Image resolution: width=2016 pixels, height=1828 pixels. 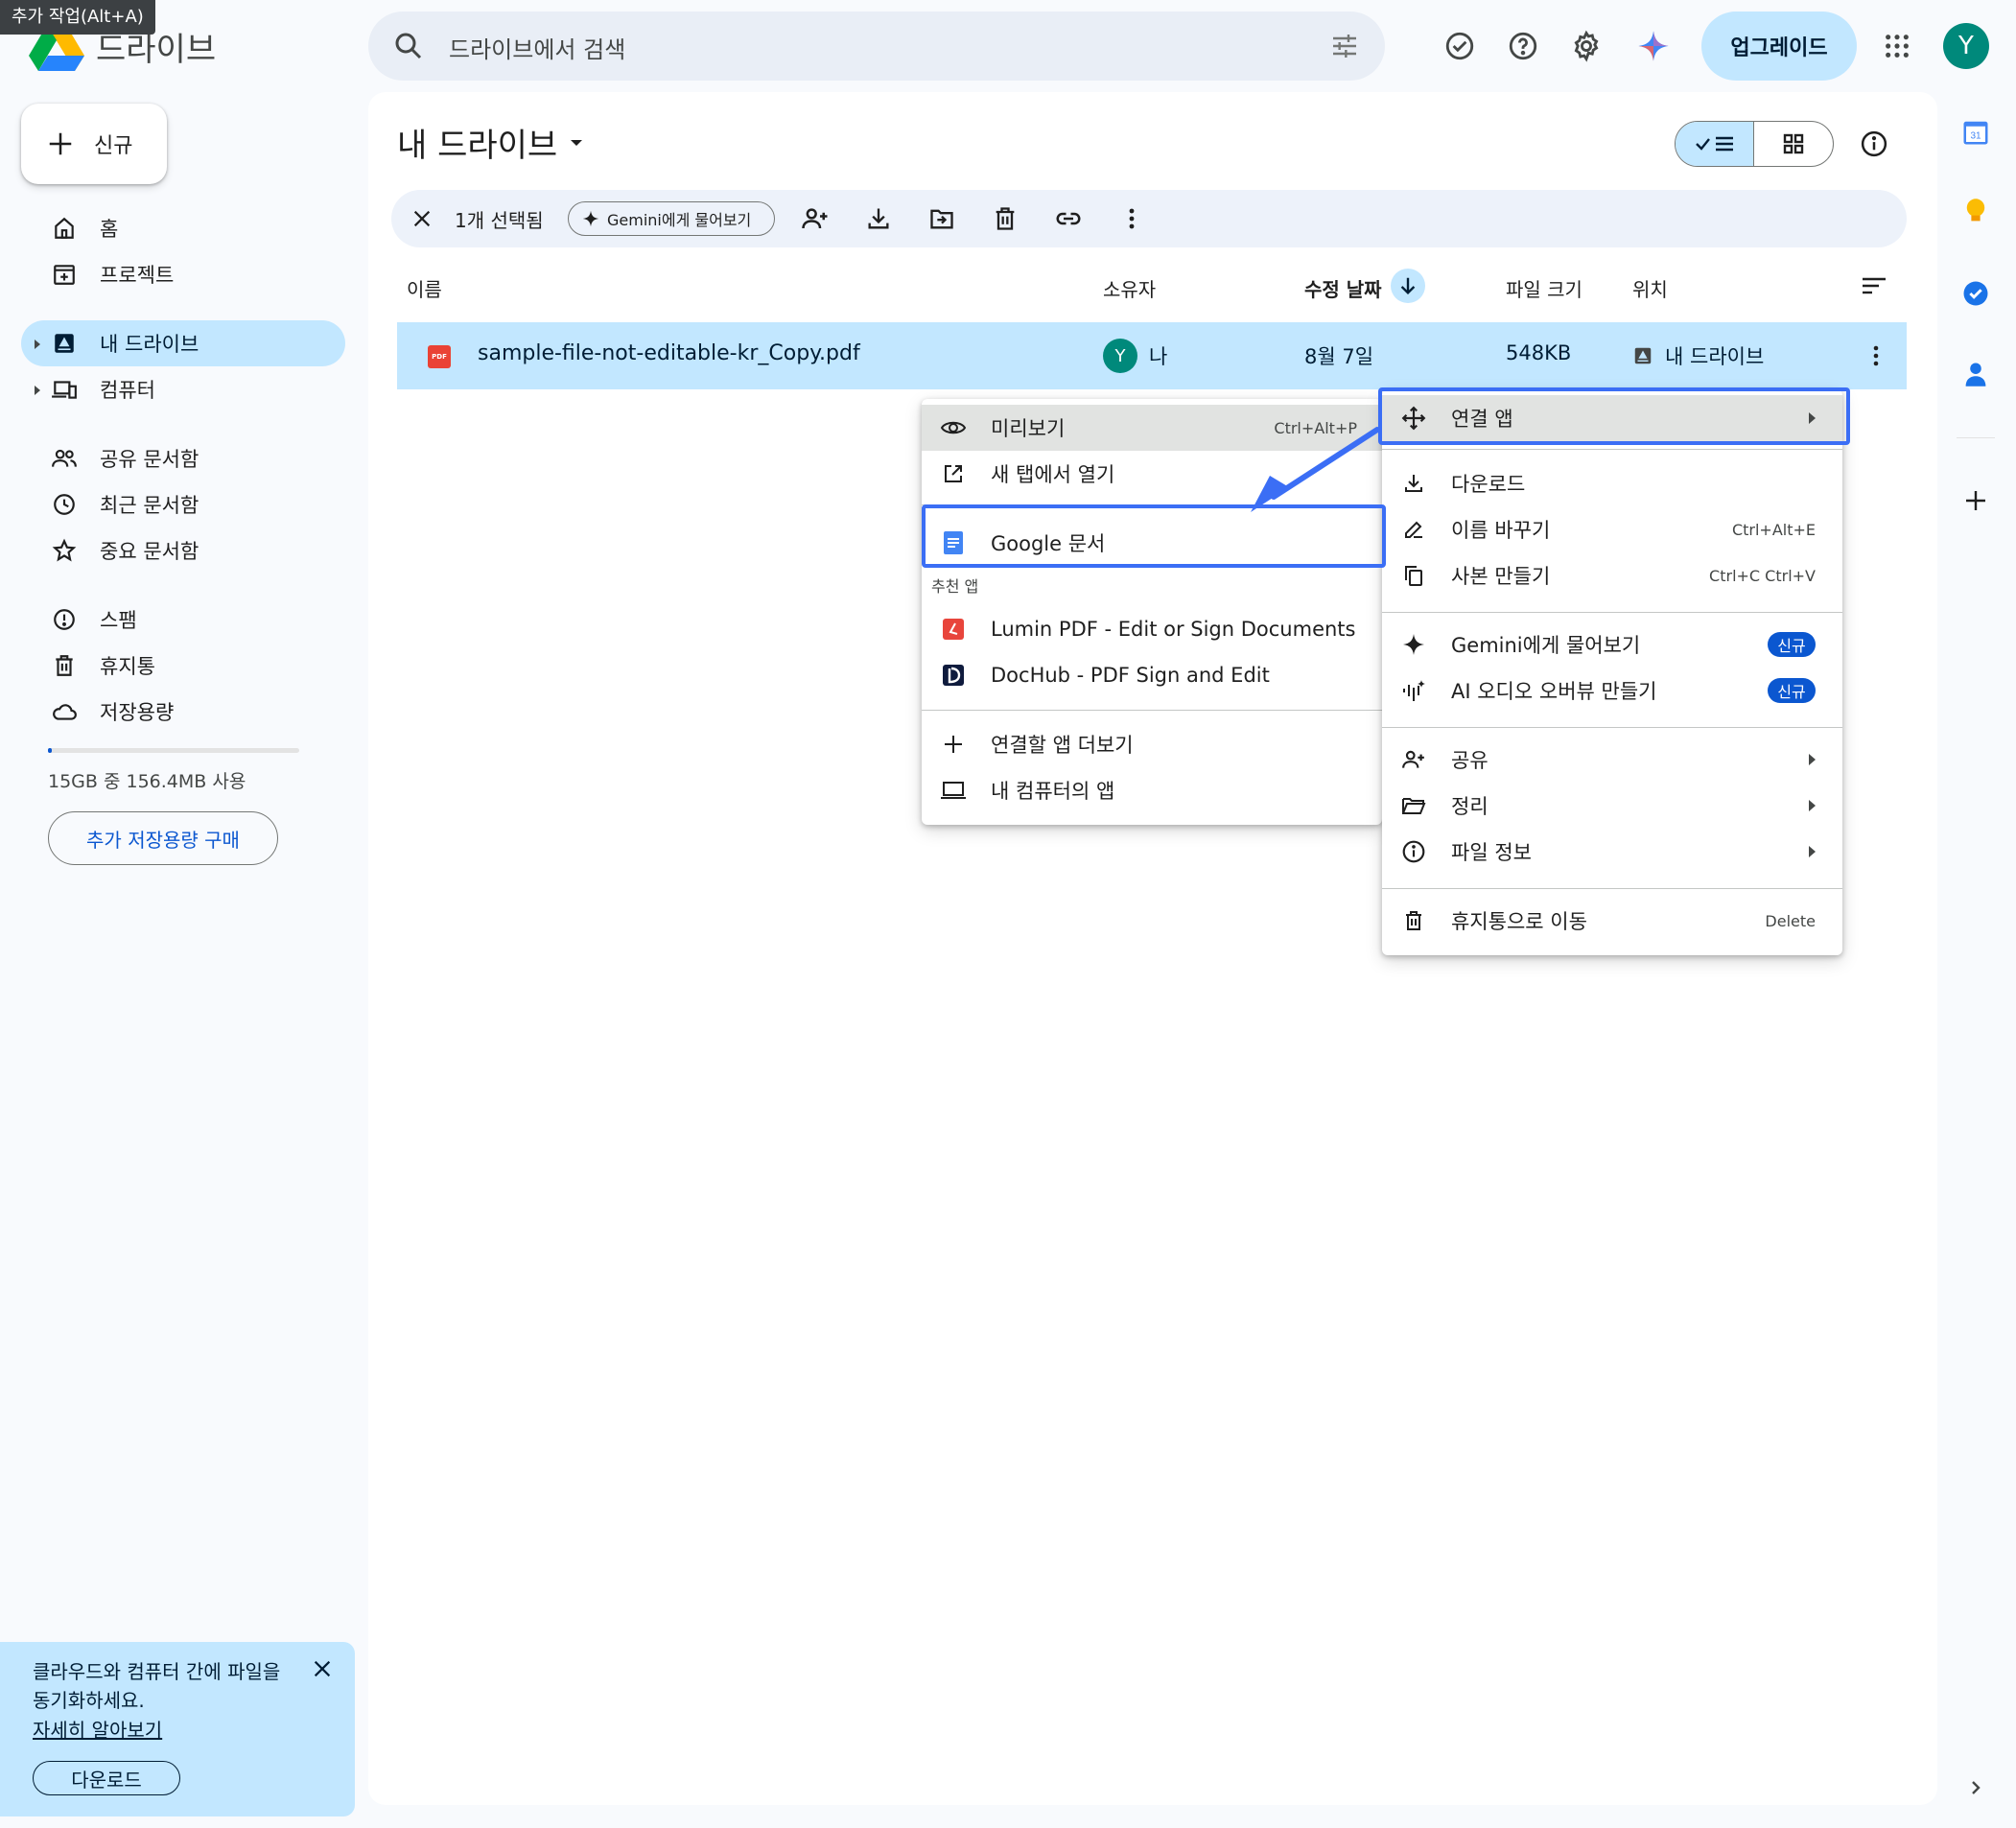 What do you see at coordinates (98, 1729) in the screenshot?
I see `learn-more-link: 자세히 알아보기` at bounding box center [98, 1729].